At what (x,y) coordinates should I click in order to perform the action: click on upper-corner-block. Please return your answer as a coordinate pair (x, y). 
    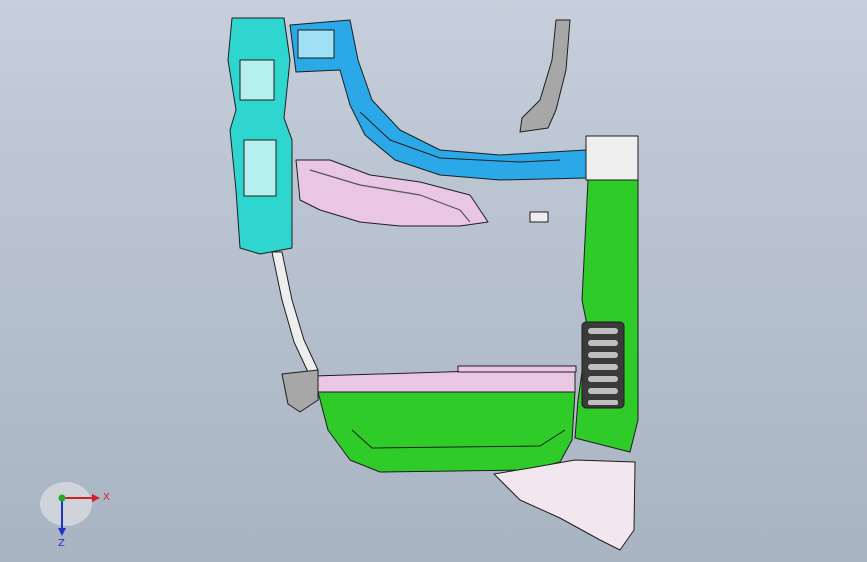
    Looking at the image, I should click on (612, 158).